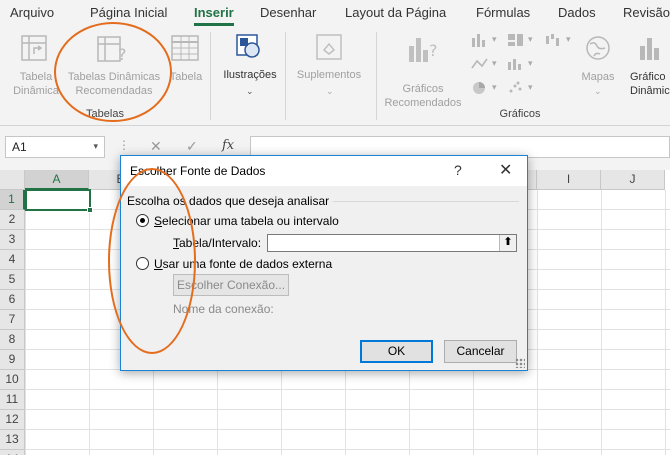 The image size is (670, 455). Describe the element at coordinates (12, 380) in the screenshot. I see `row-header-10: 10` at that location.